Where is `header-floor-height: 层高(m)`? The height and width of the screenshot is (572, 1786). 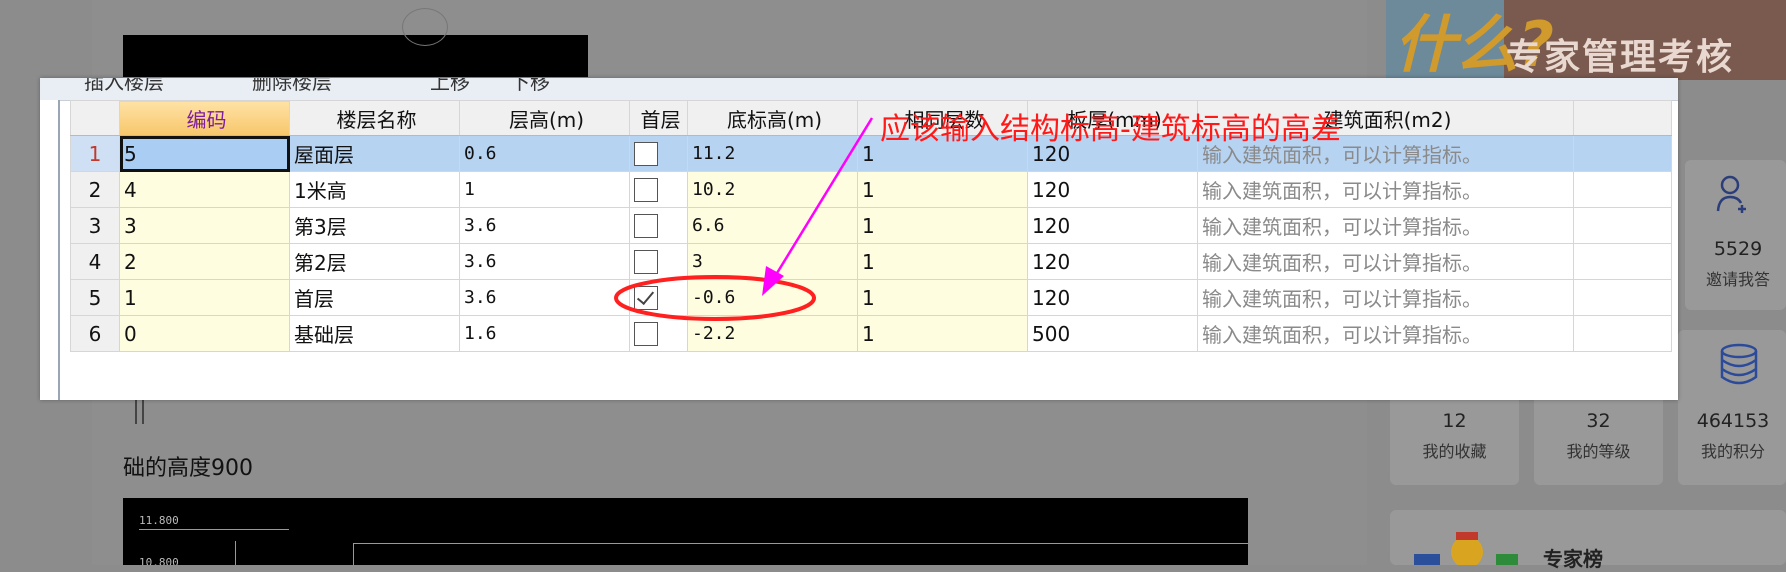
header-floor-height: 层高(m) is located at coordinates (544, 118).